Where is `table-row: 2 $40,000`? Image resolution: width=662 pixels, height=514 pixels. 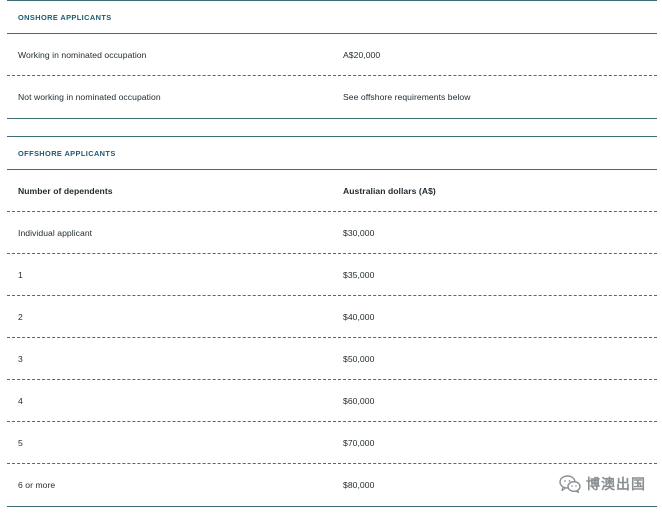 table-row: 2 $40,000 is located at coordinates (332, 317).